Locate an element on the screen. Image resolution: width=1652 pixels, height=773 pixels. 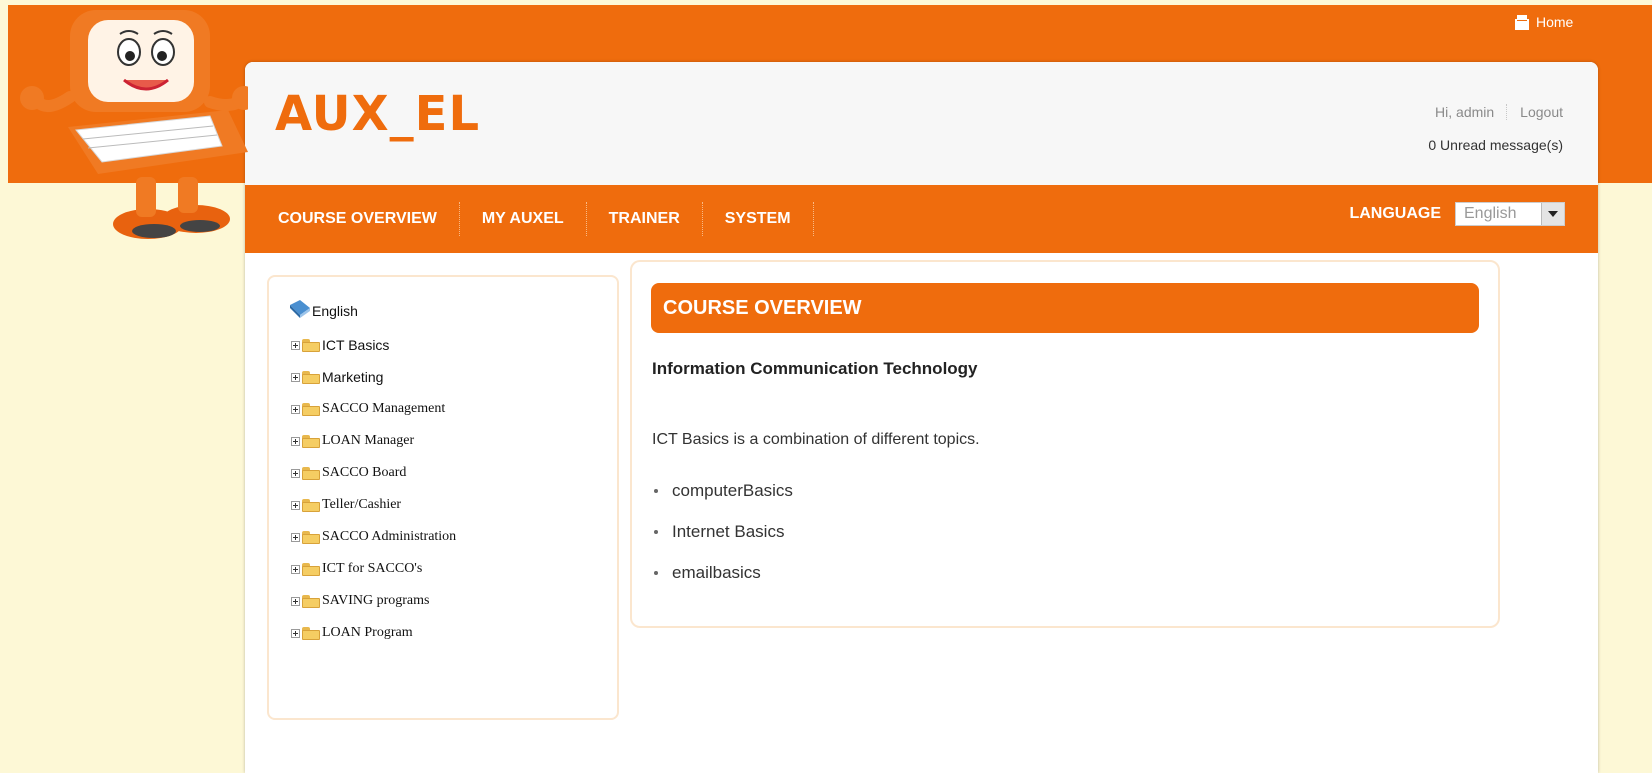
course-name: Information Communication Technology is located at coordinates (815, 368).